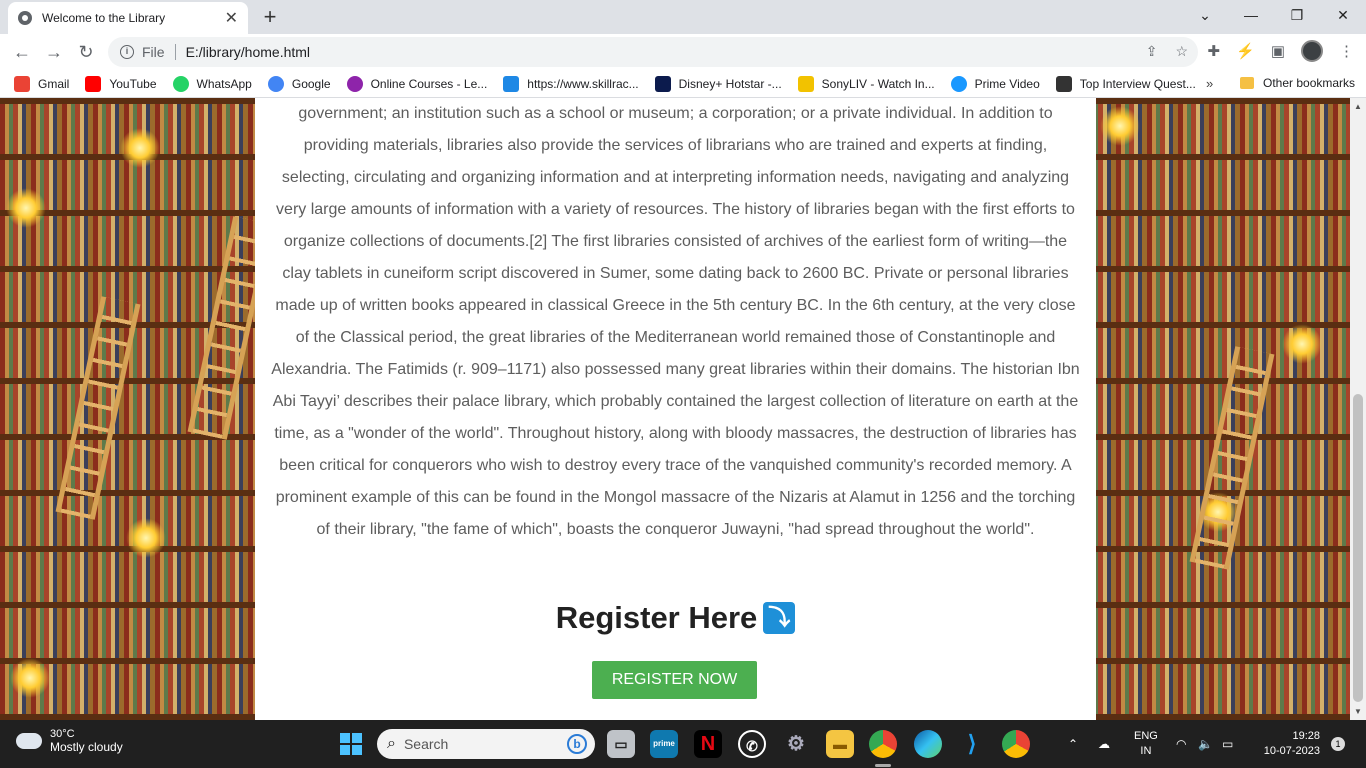  I want to click on bookmark-prime-video: Prime Video, so click(995, 83).